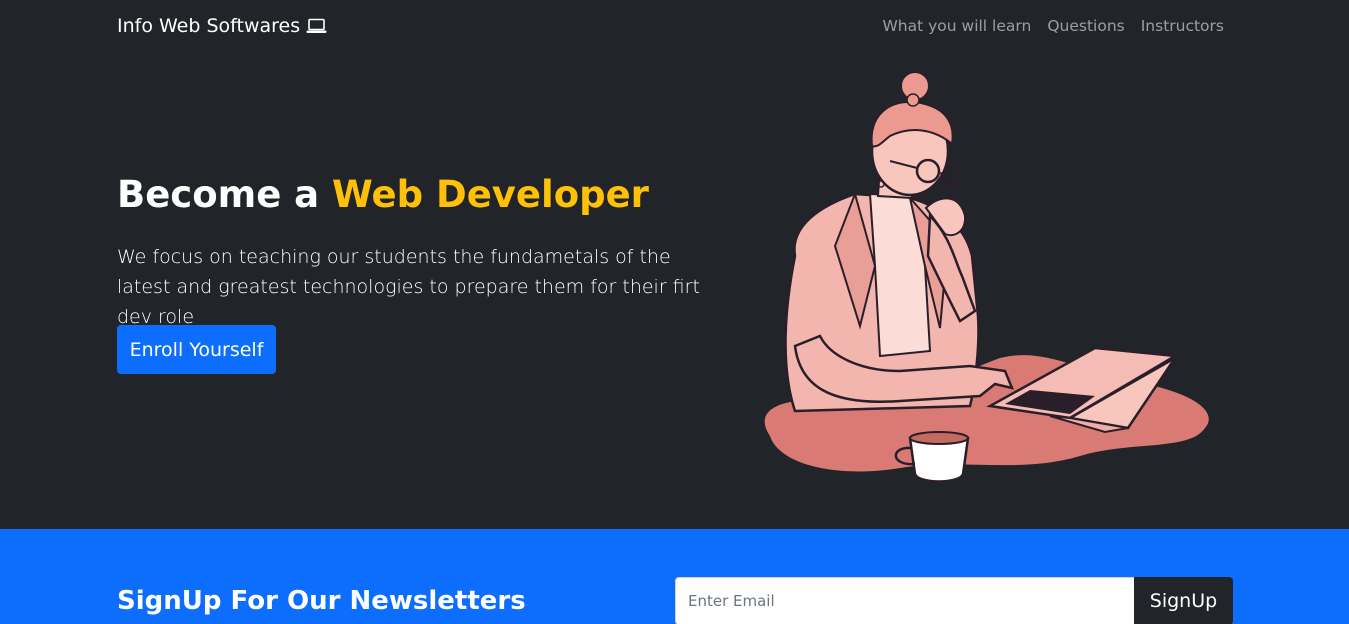 The height and width of the screenshot is (624, 1349). I want to click on signup-button: SignUp, so click(1183, 600).